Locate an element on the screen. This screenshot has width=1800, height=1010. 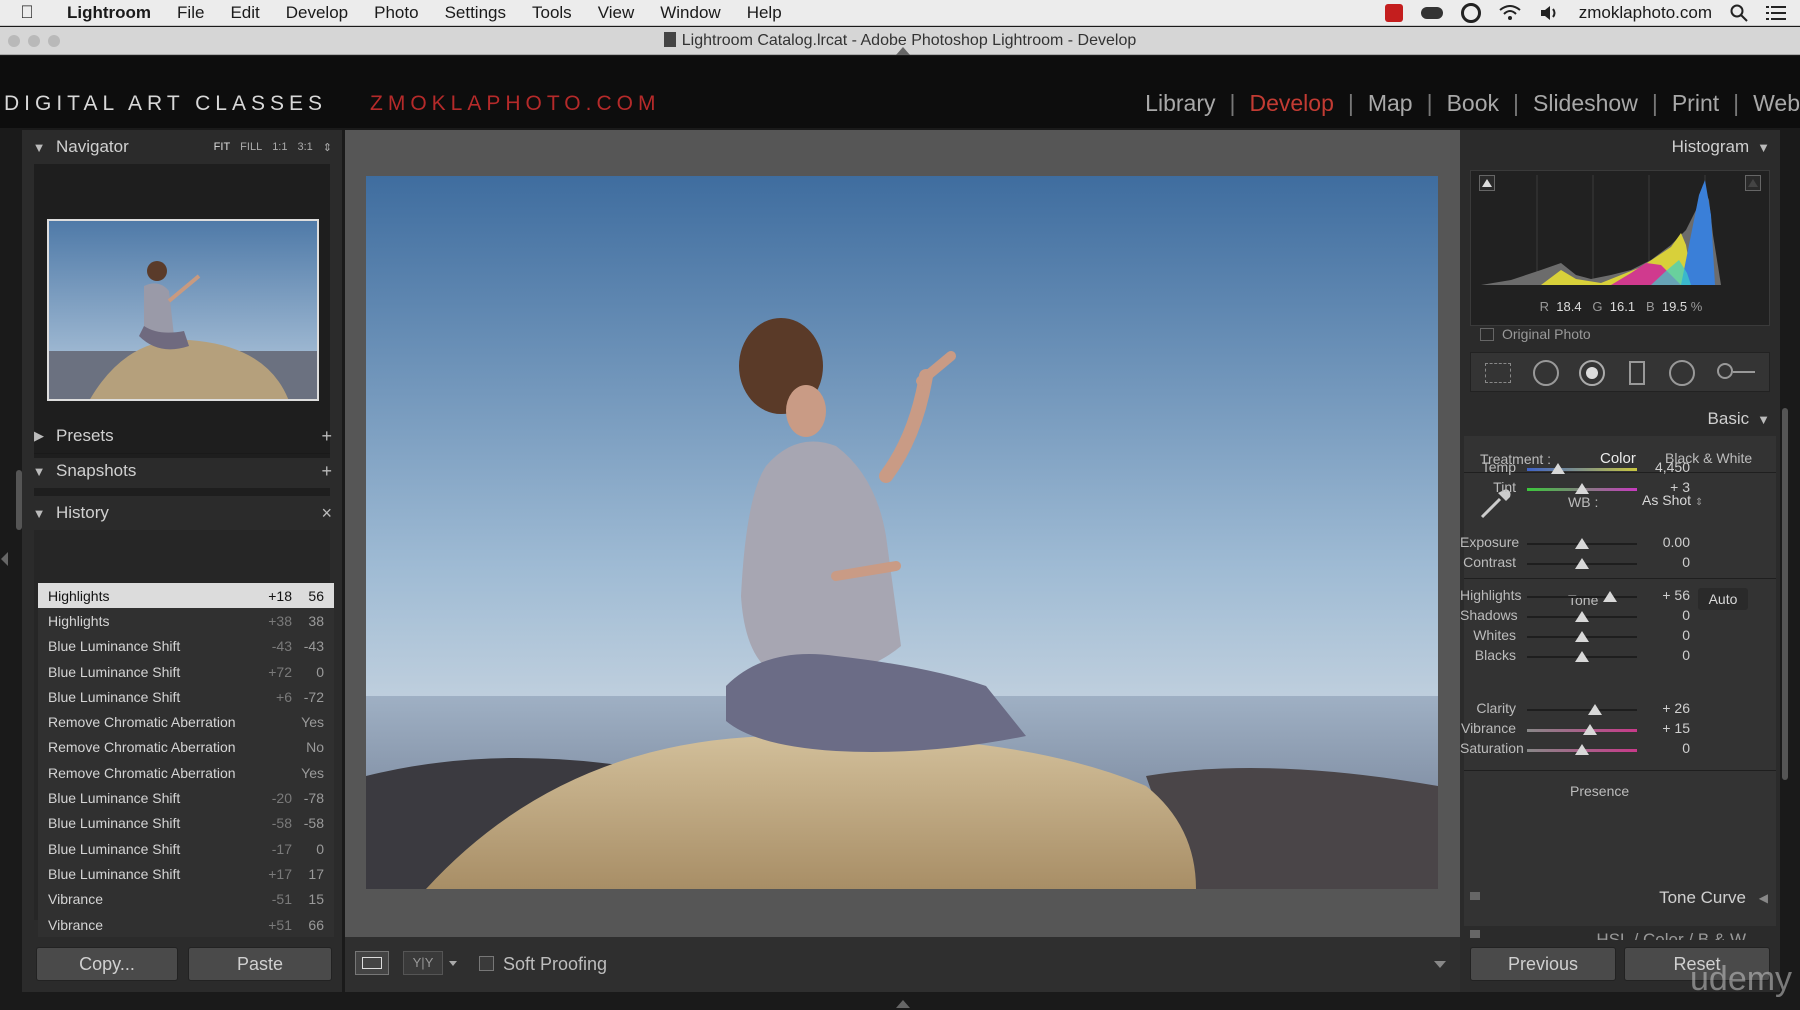
exposure-slider-thumb is located at coordinates (1582, 543).